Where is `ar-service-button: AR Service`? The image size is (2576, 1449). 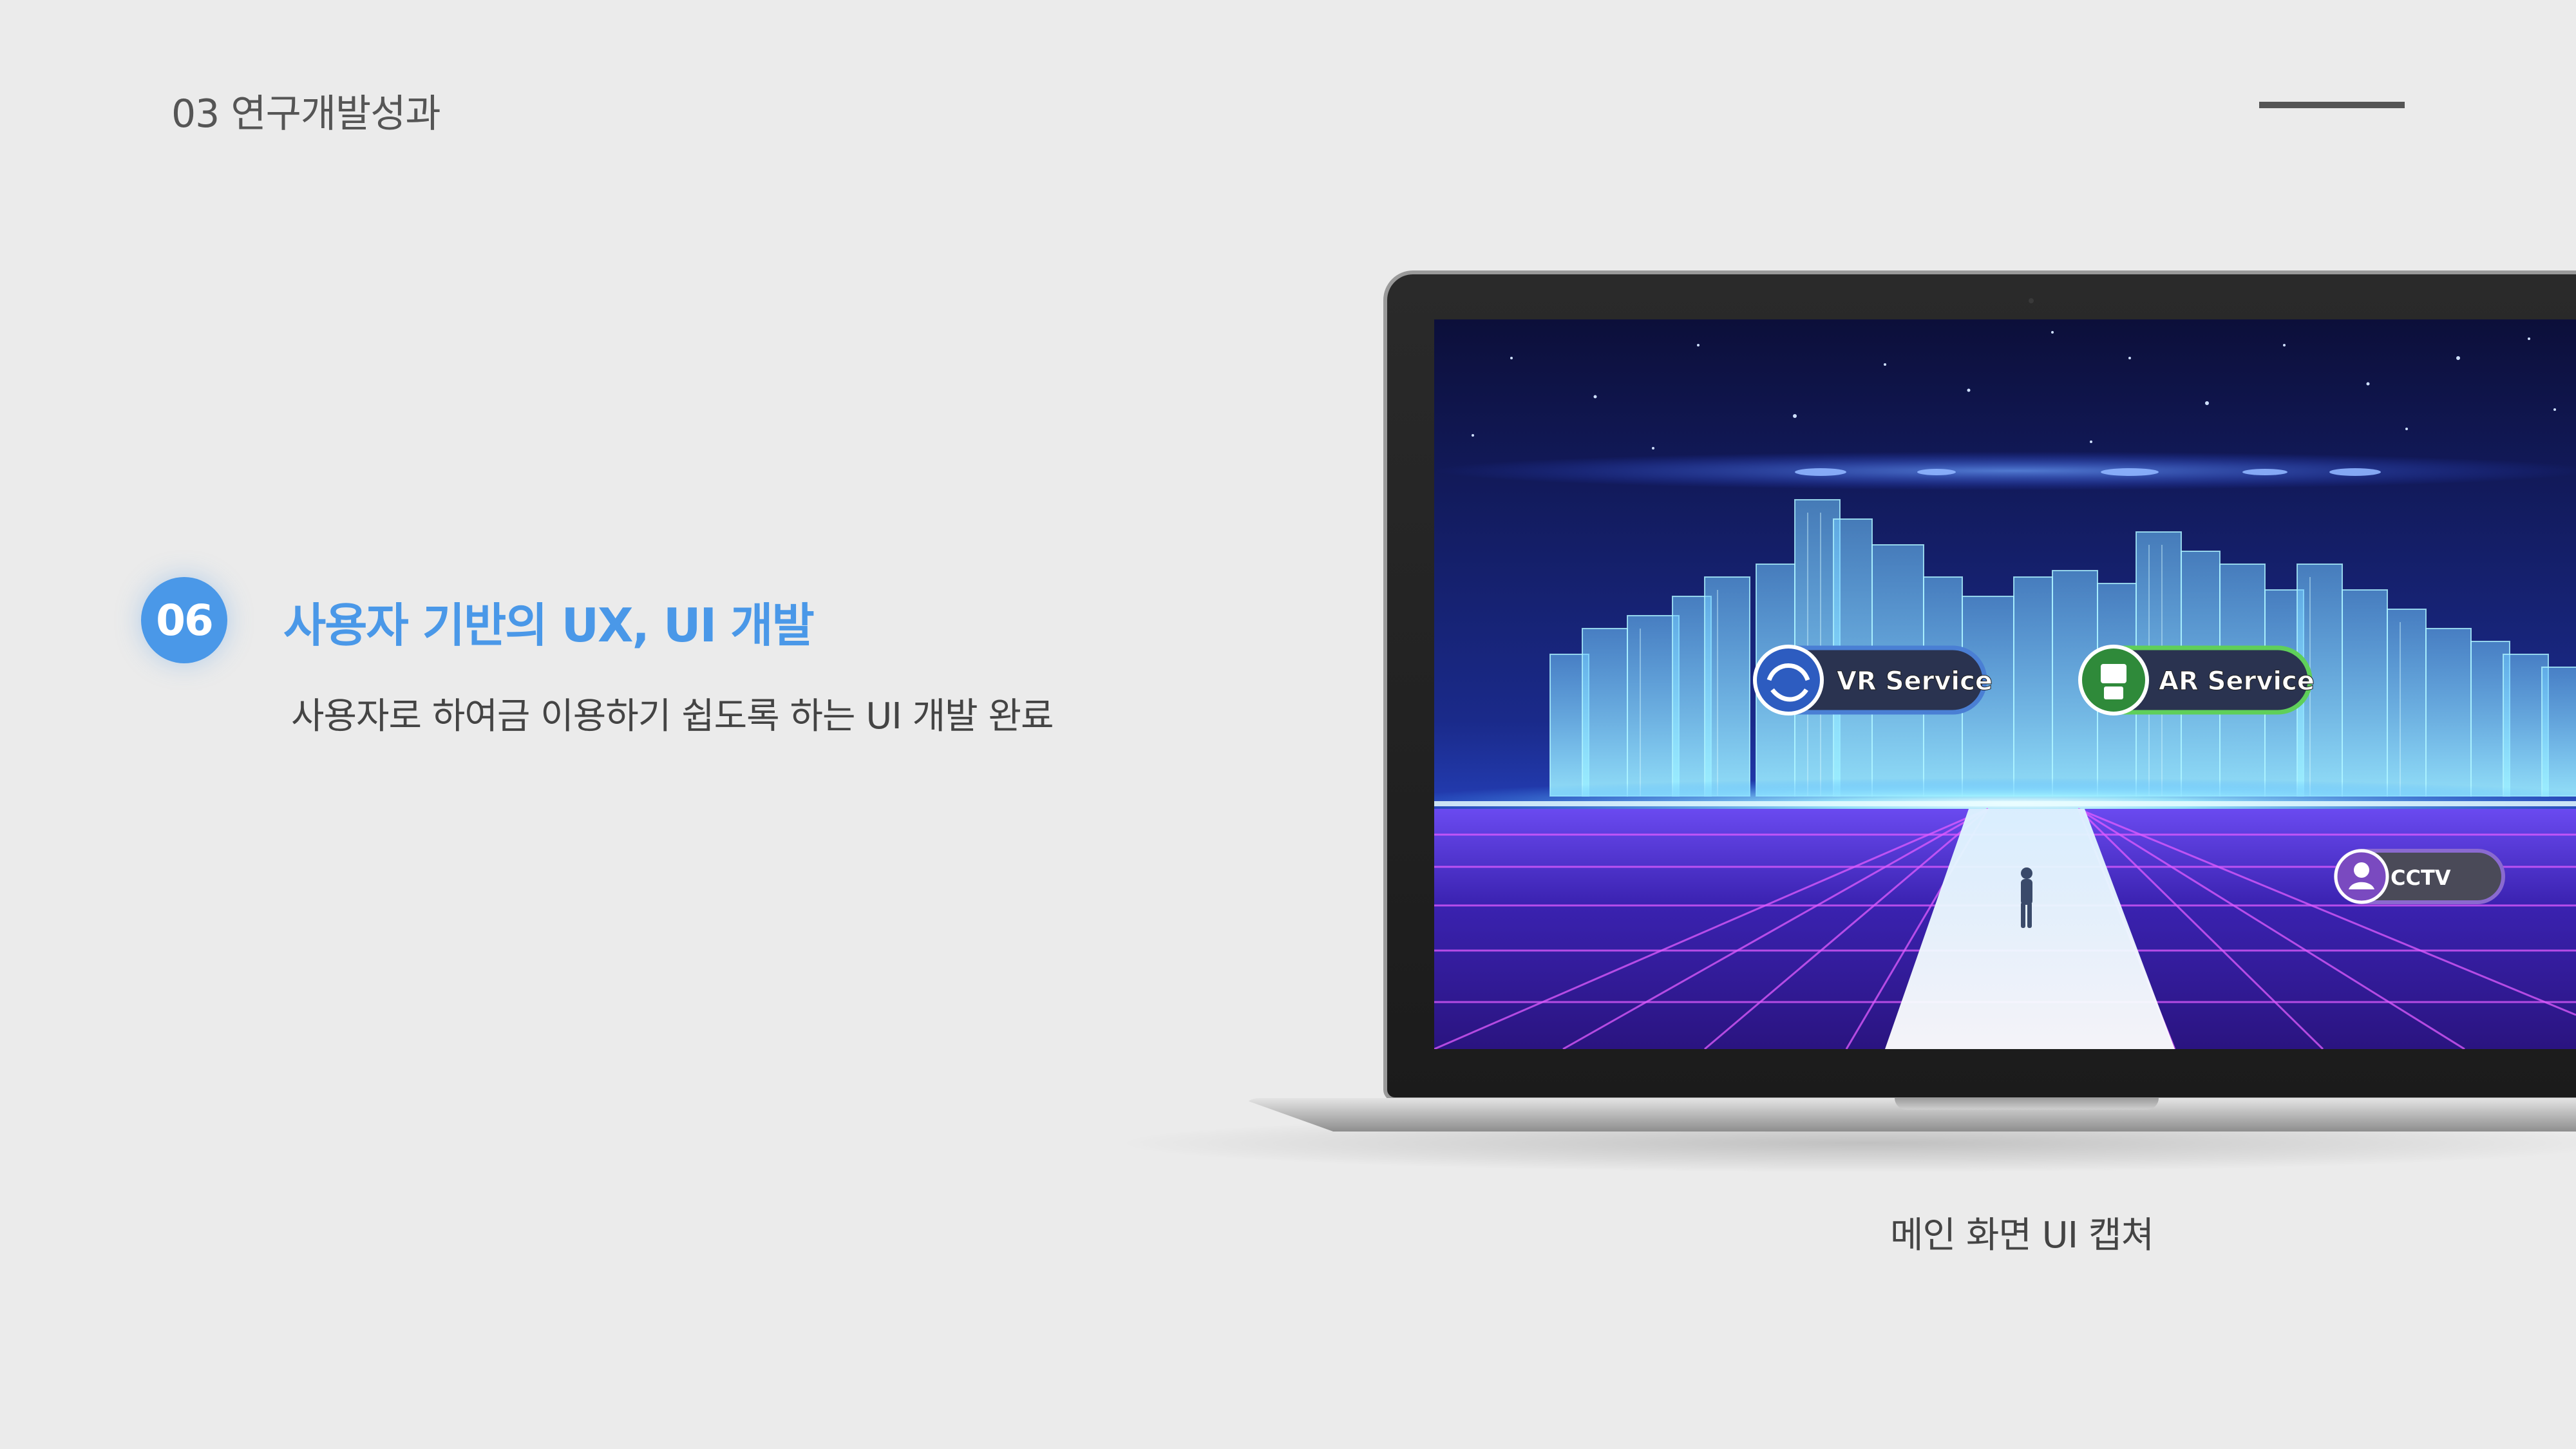 ar-service-button: AR Service is located at coordinates (2196, 680).